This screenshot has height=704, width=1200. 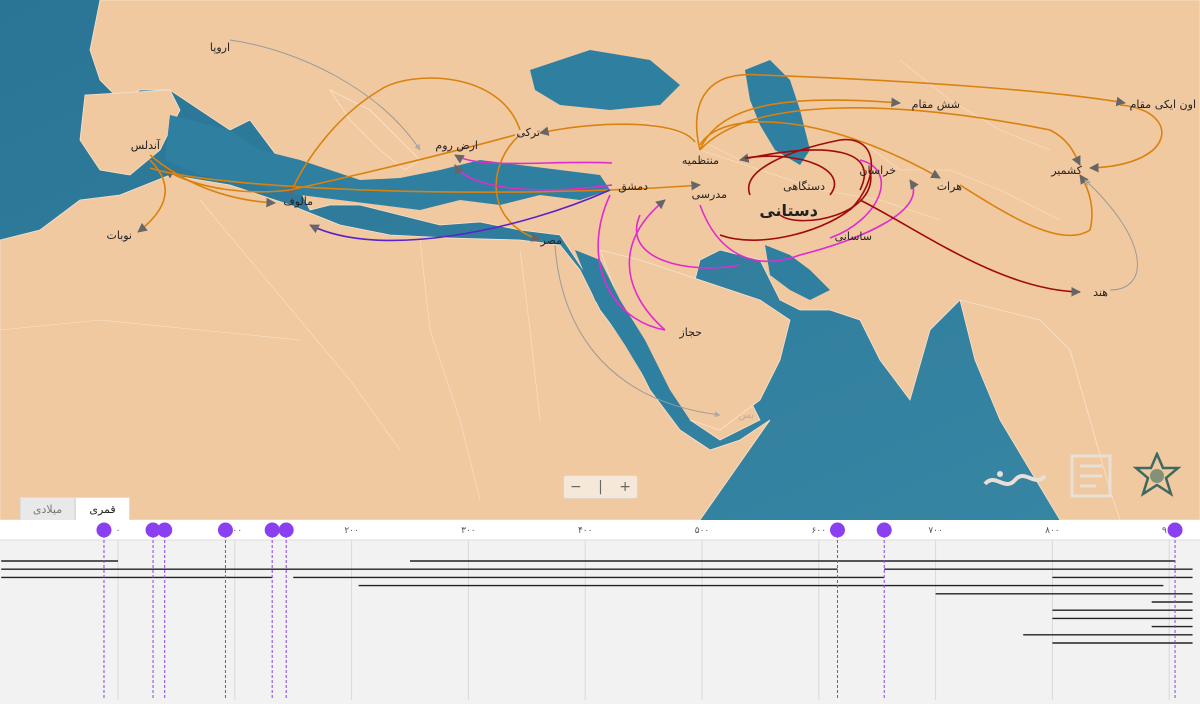 I want to click on zoom-control: − | +, so click(x=600, y=487).